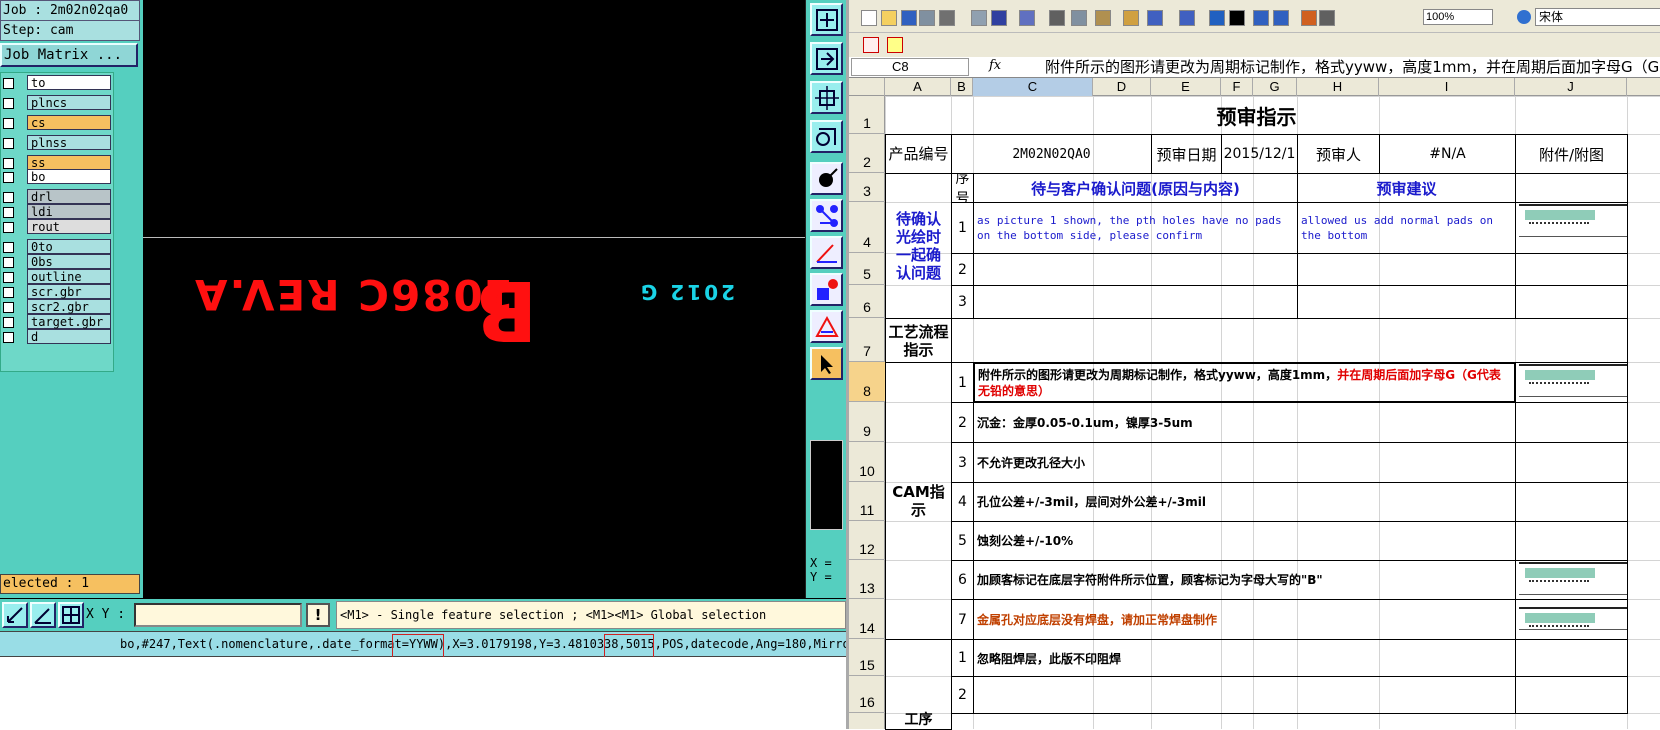 This screenshot has width=1660, height=730. Describe the element at coordinates (918, 340) in the screenshot. I see `process-label: 工艺流程指示` at that location.